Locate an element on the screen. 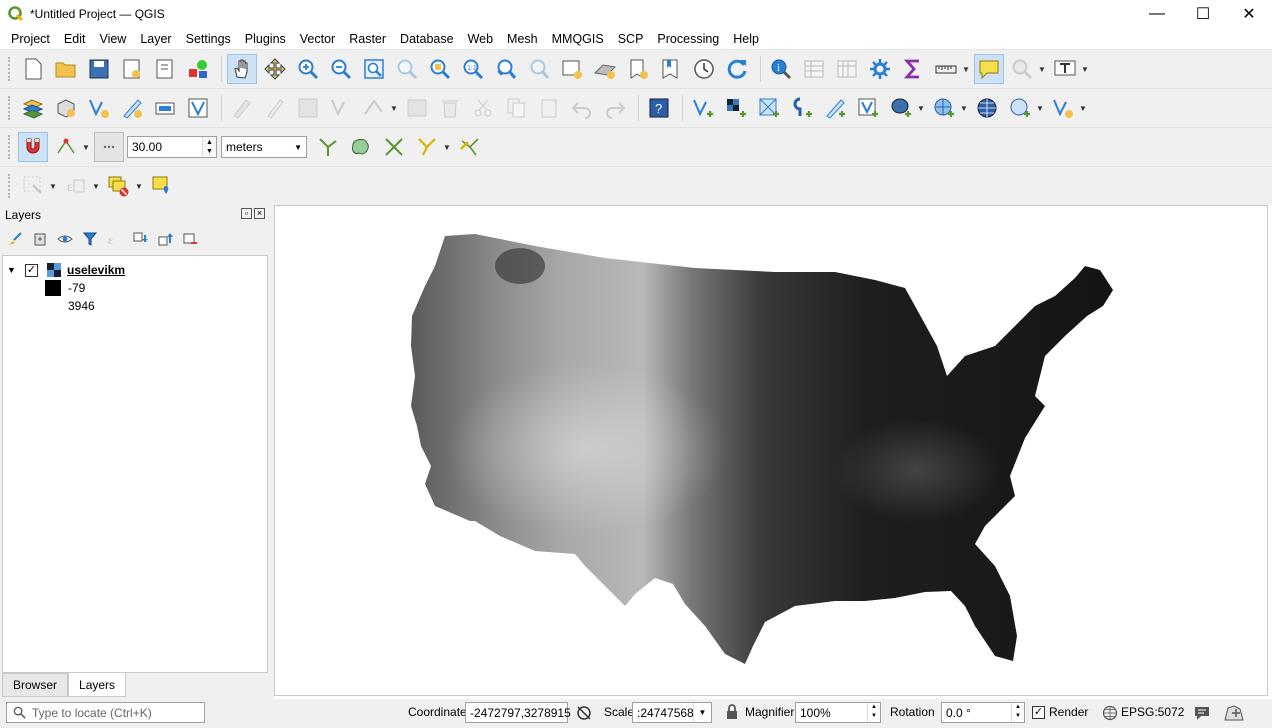  select-by-location-tool-button is located at coordinates (162, 186).